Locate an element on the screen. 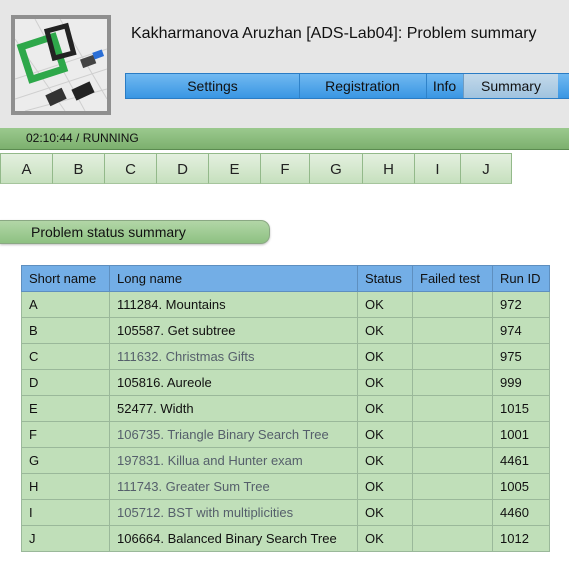 This screenshot has height=572, width=569. table-row: H 111743. Greater Sum Tree OK 1005 is located at coordinates (285, 486).